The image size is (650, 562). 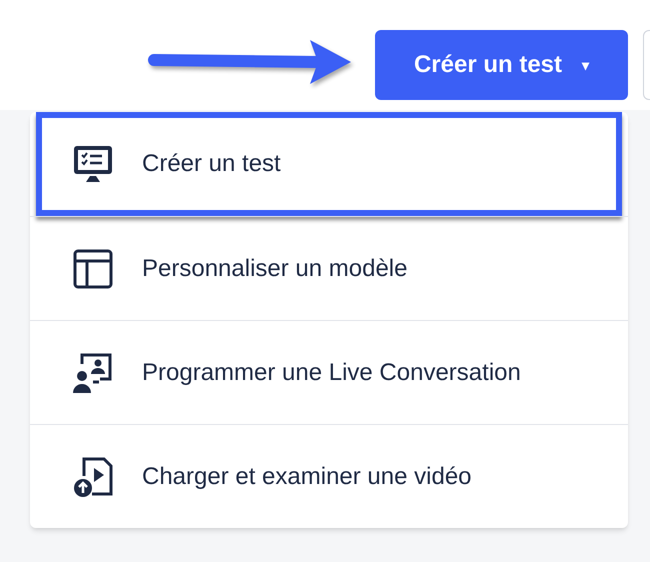 What do you see at coordinates (93, 269) in the screenshot?
I see `layout-icon` at bounding box center [93, 269].